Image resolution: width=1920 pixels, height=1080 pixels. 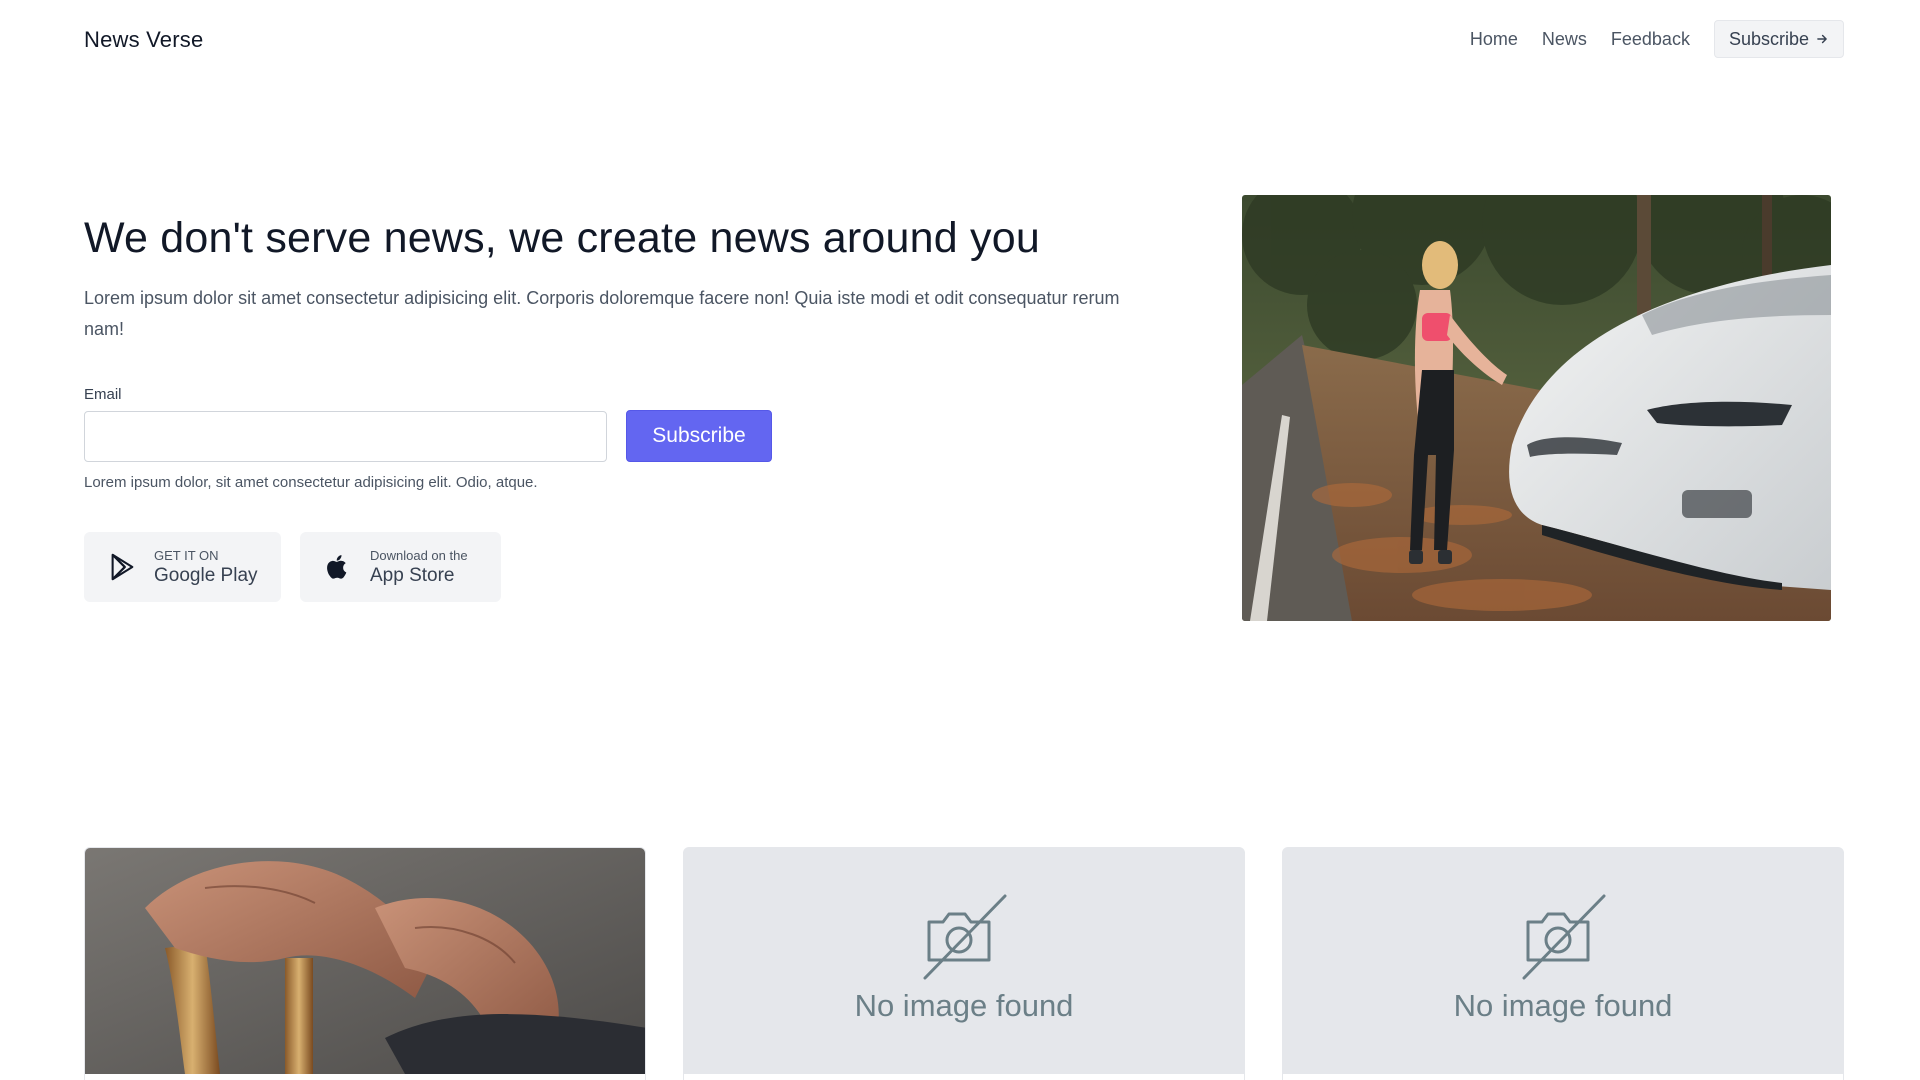 I want to click on news-card-image, so click(x=365, y=961).